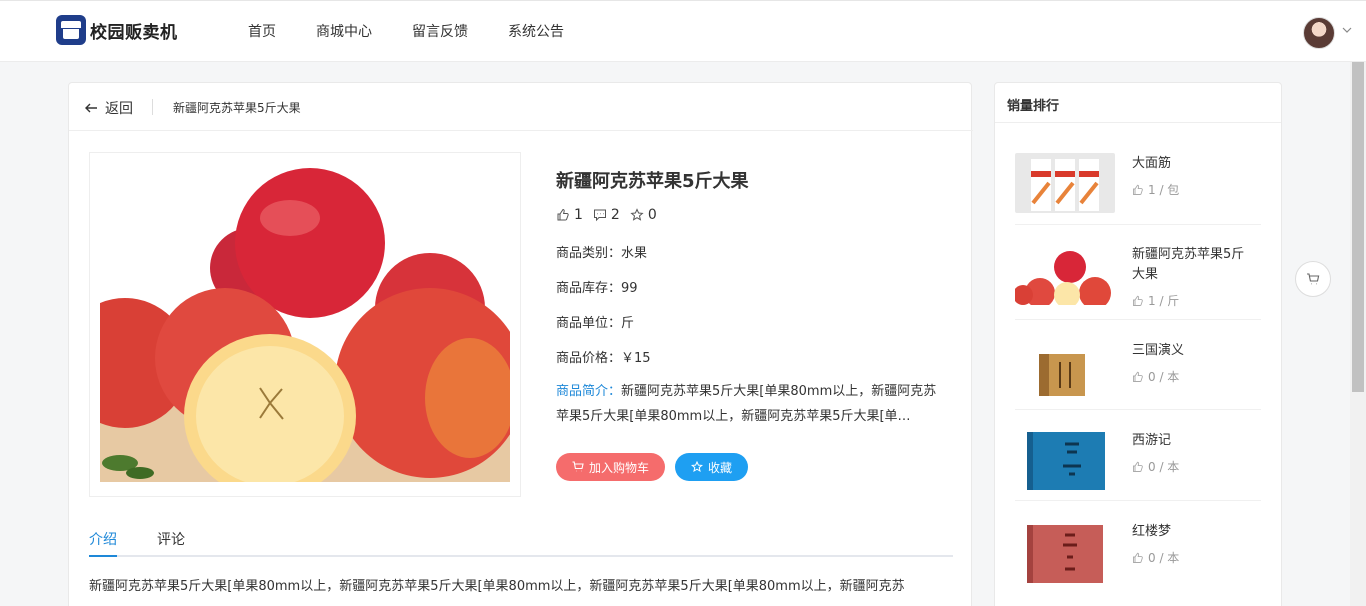 This screenshot has width=1366, height=606. What do you see at coordinates (344, 31) in the screenshot?
I see `nav-mall: 商城中心` at bounding box center [344, 31].